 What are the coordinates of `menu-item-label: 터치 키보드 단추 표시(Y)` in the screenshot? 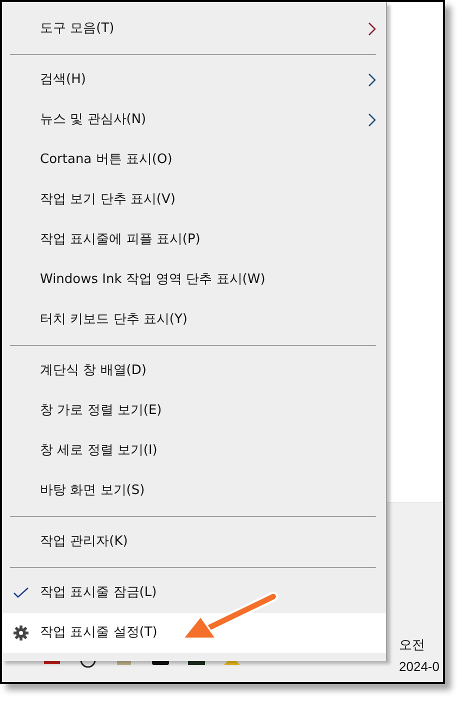 It's located at (114, 320).